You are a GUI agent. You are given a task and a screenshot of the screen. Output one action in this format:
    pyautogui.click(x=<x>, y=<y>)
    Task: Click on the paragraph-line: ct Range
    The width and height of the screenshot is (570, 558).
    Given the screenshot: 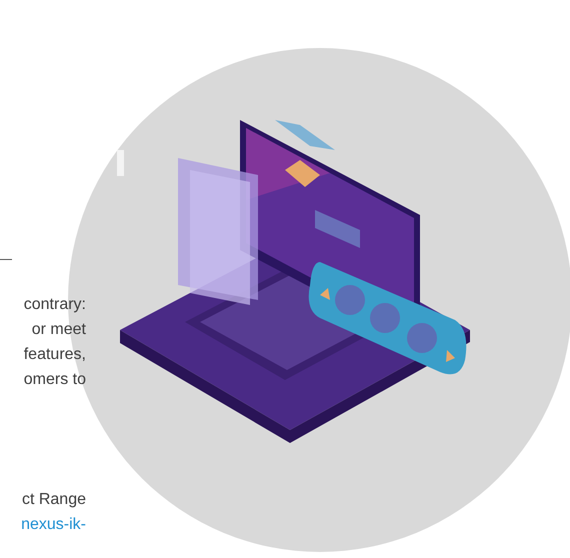 What is the action you would take?
    pyautogui.click(x=54, y=500)
    